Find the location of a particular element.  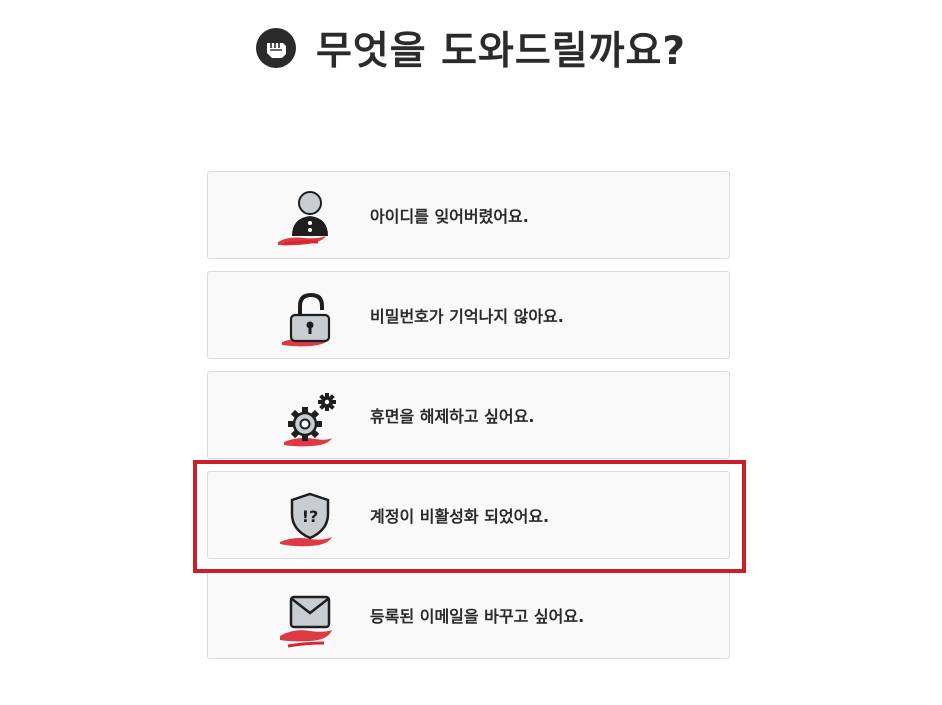

person-icon is located at coordinates (309, 218).